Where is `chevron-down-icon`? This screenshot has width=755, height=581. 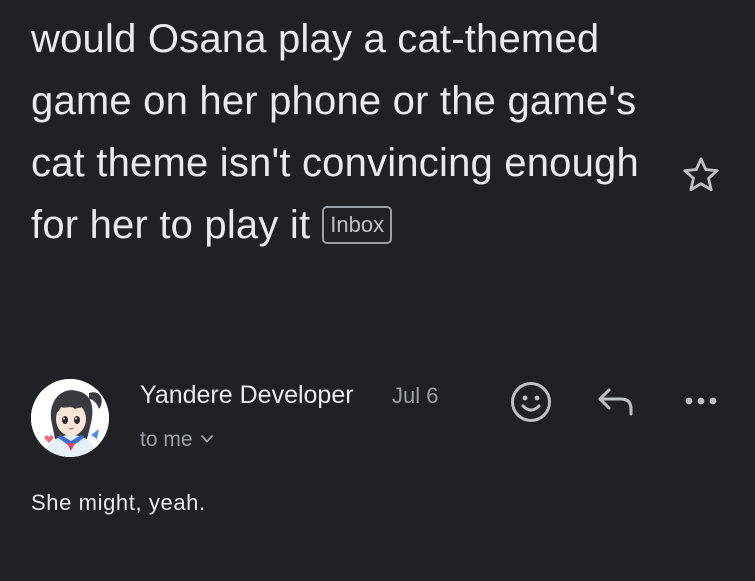 chevron-down-icon is located at coordinates (206, 439).